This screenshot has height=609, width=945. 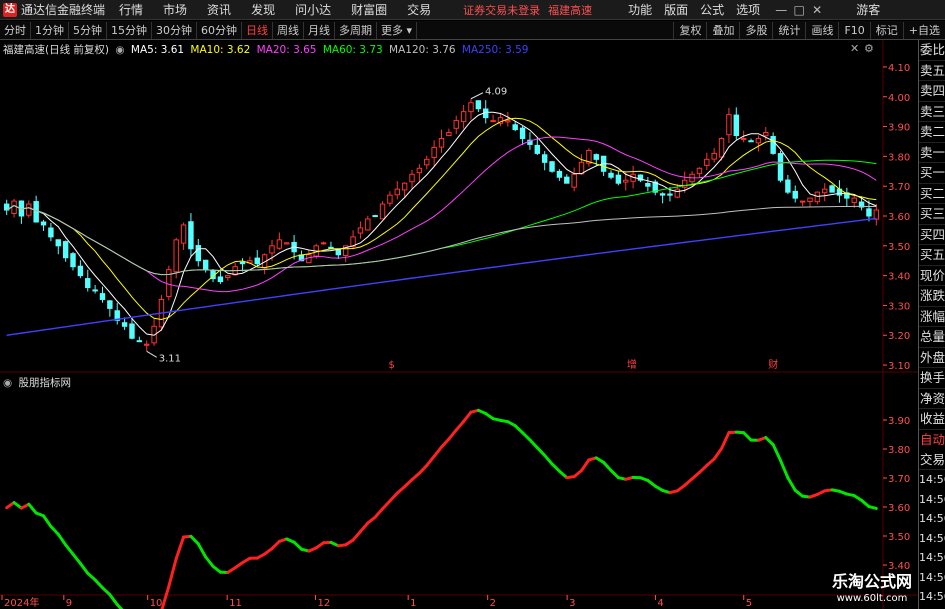 I want to click on indicator-tick-label: 3.90, so click(x=899, y=421).